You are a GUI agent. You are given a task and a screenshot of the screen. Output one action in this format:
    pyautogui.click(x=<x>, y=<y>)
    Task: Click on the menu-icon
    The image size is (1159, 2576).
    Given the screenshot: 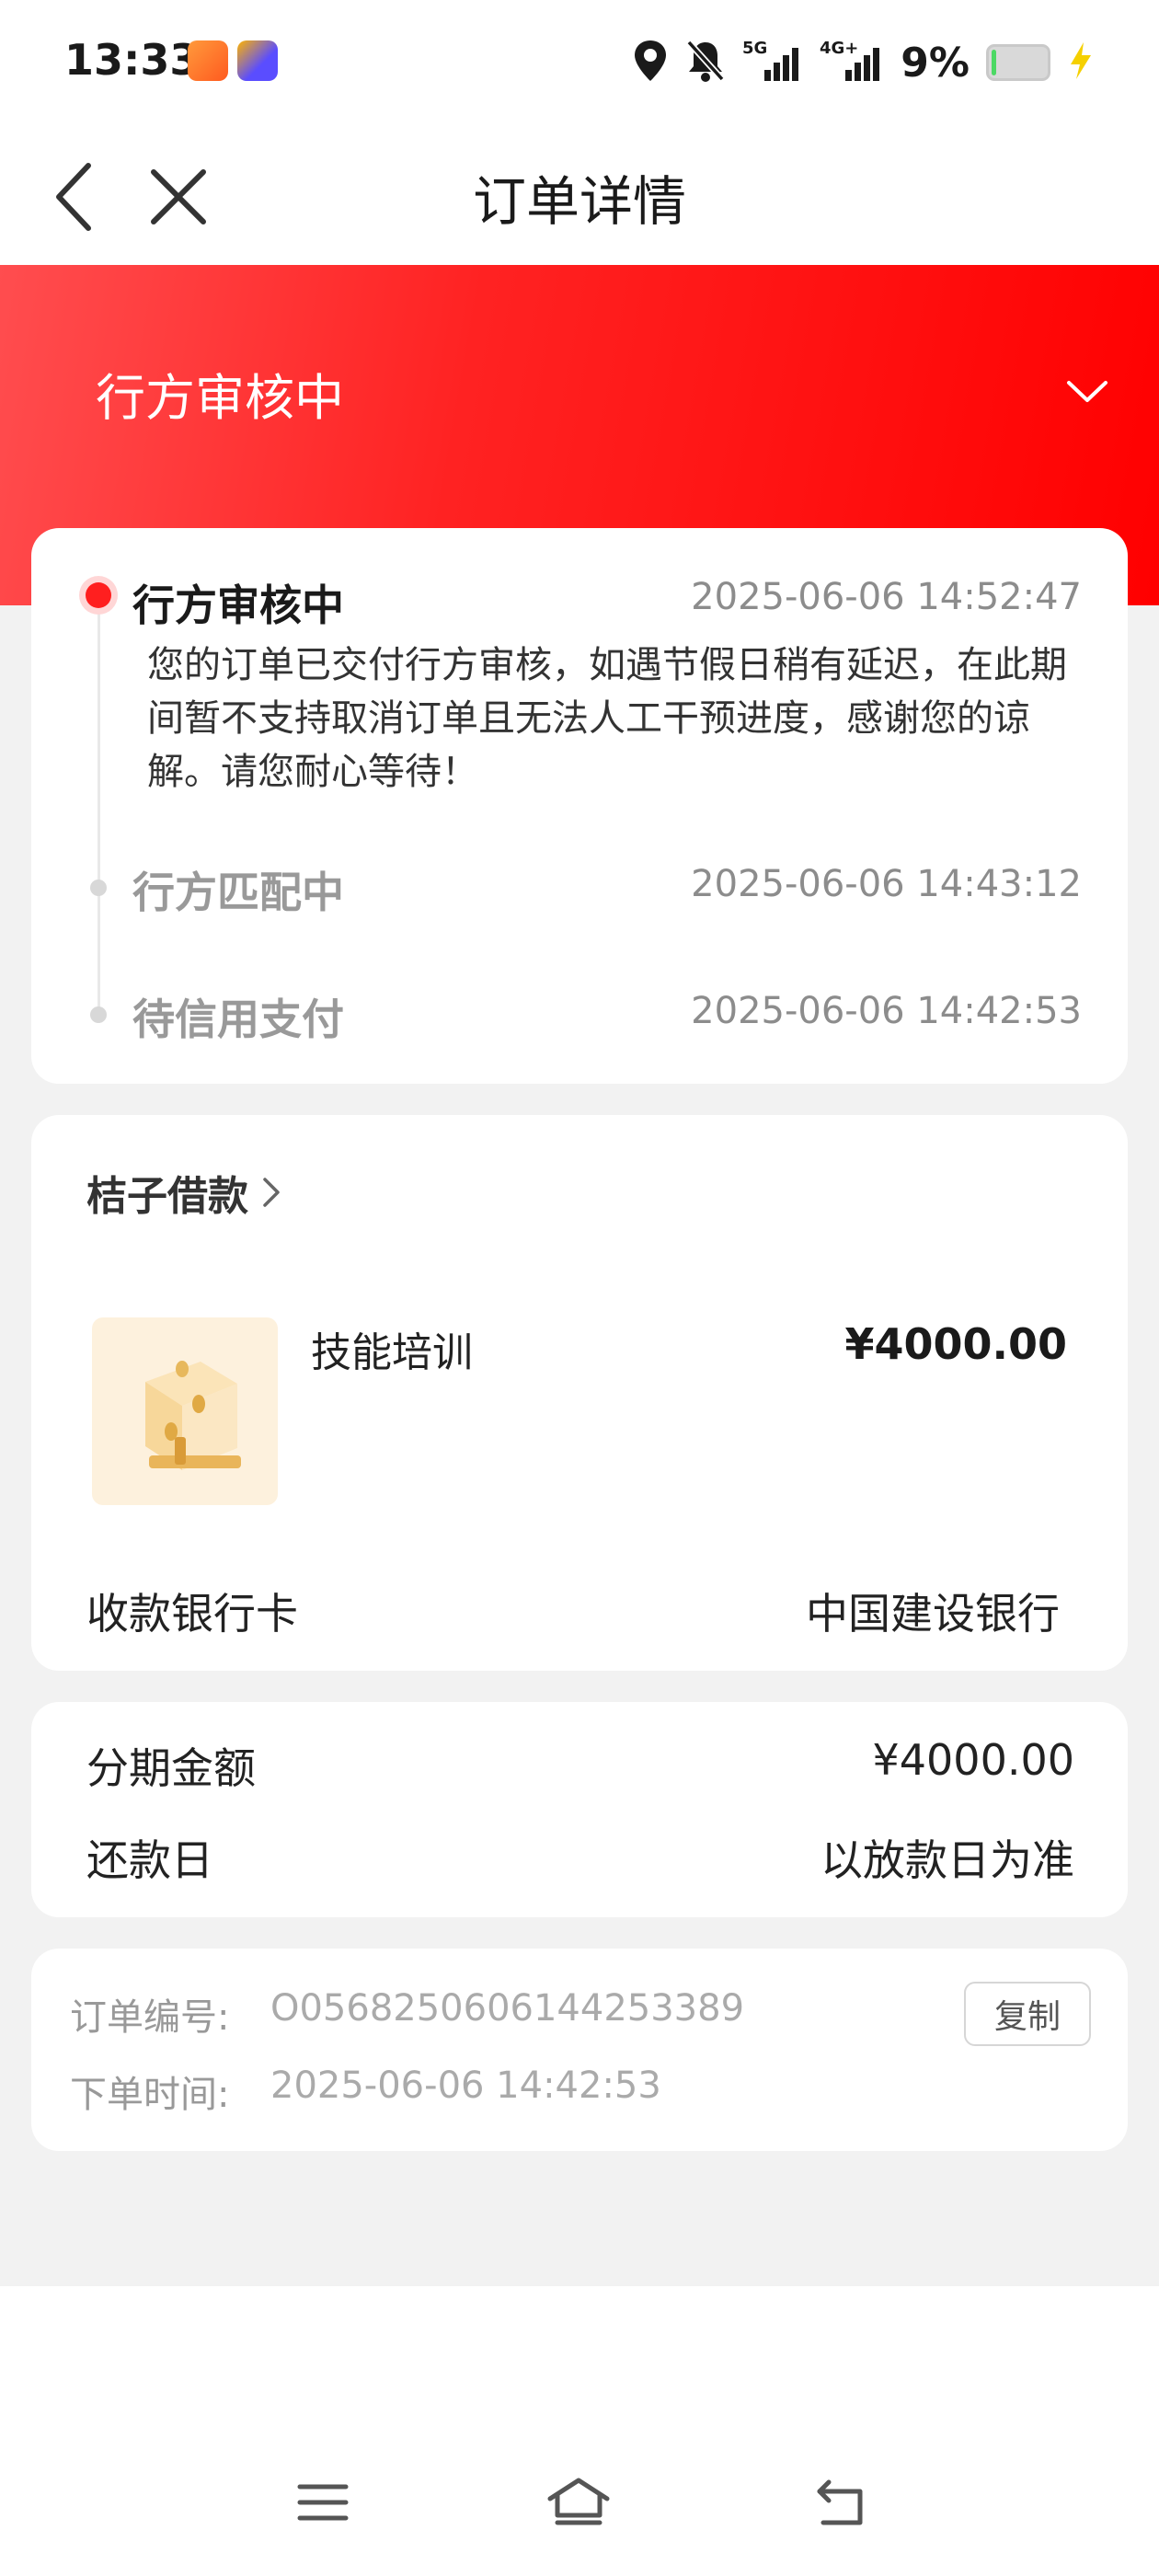 What is the action you would take?
    pyautogui.click(x=323, y=2502)
    